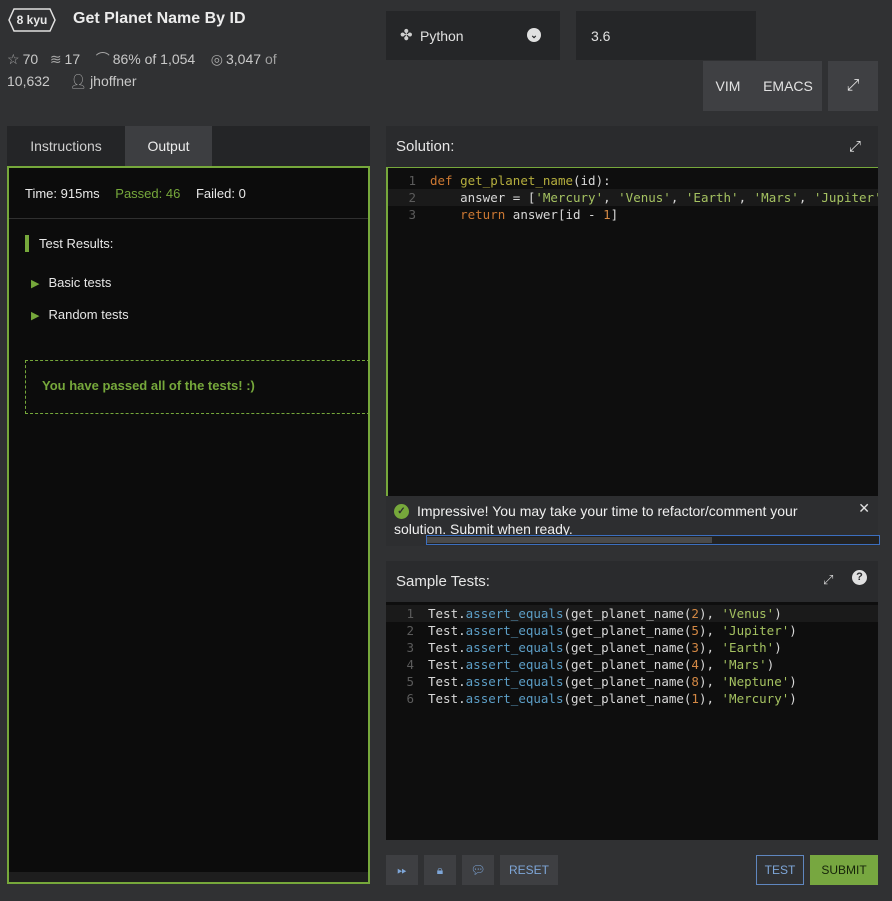 This screenshot has height=901, width=892. Describe the element at coordinates (80, 314) in the screenshot. I see `test-group-random: ▶ Random tests` at that location.